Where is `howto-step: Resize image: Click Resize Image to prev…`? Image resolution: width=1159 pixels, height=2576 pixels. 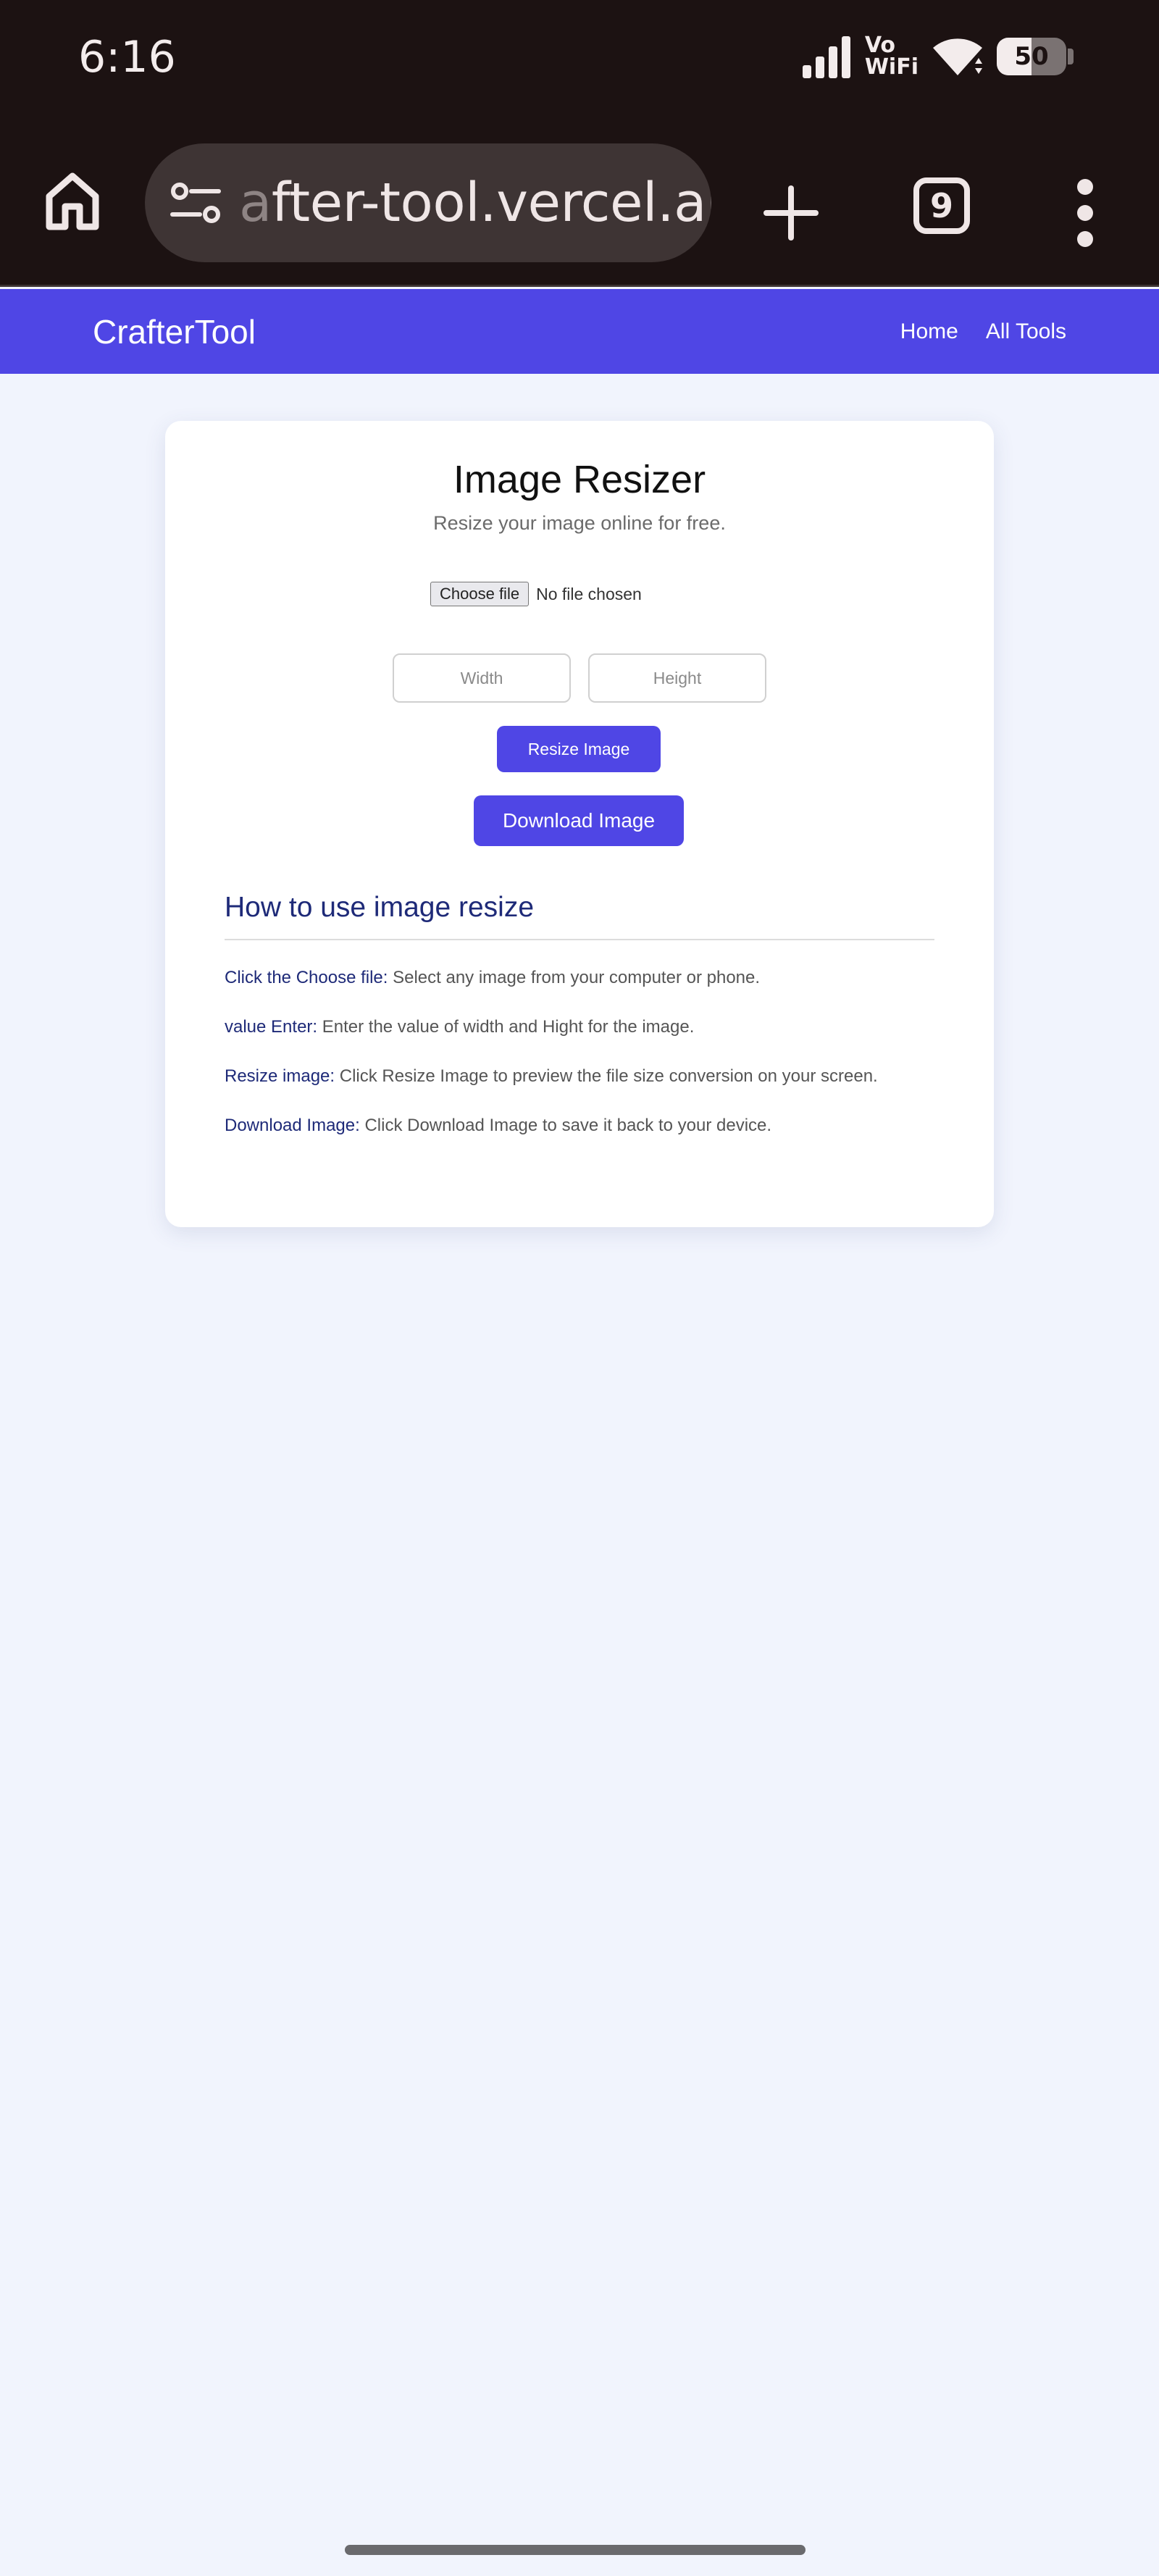
howto-step: Resize image: Click Resize Image to prev… is located at coordinates (579, 1091).